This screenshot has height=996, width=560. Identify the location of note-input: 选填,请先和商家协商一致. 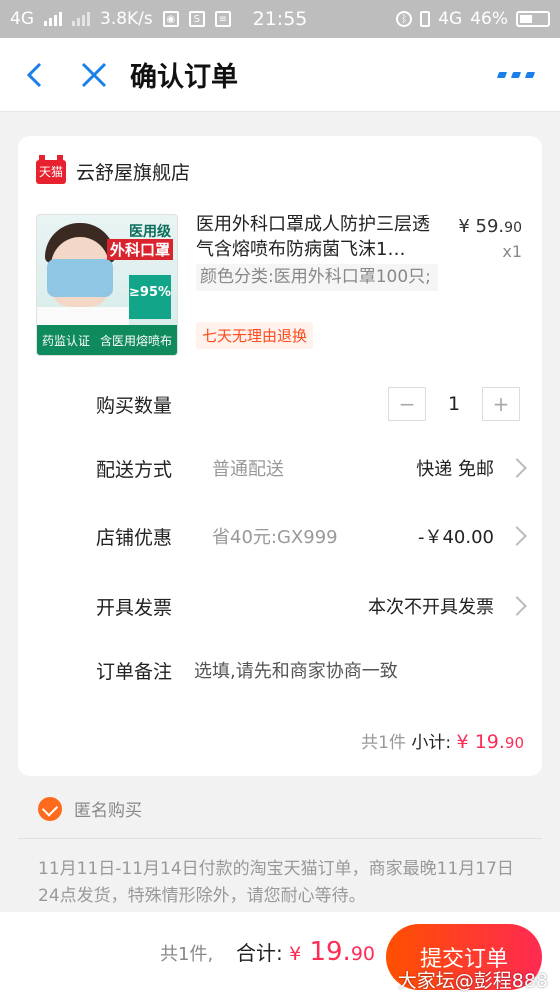
(296, 670).